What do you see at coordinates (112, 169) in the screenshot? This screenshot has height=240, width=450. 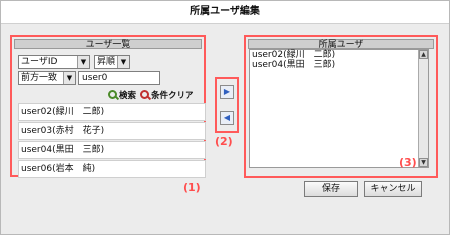 I see `list-item: user06(岩本 純)` at bounding box center [112, 169].